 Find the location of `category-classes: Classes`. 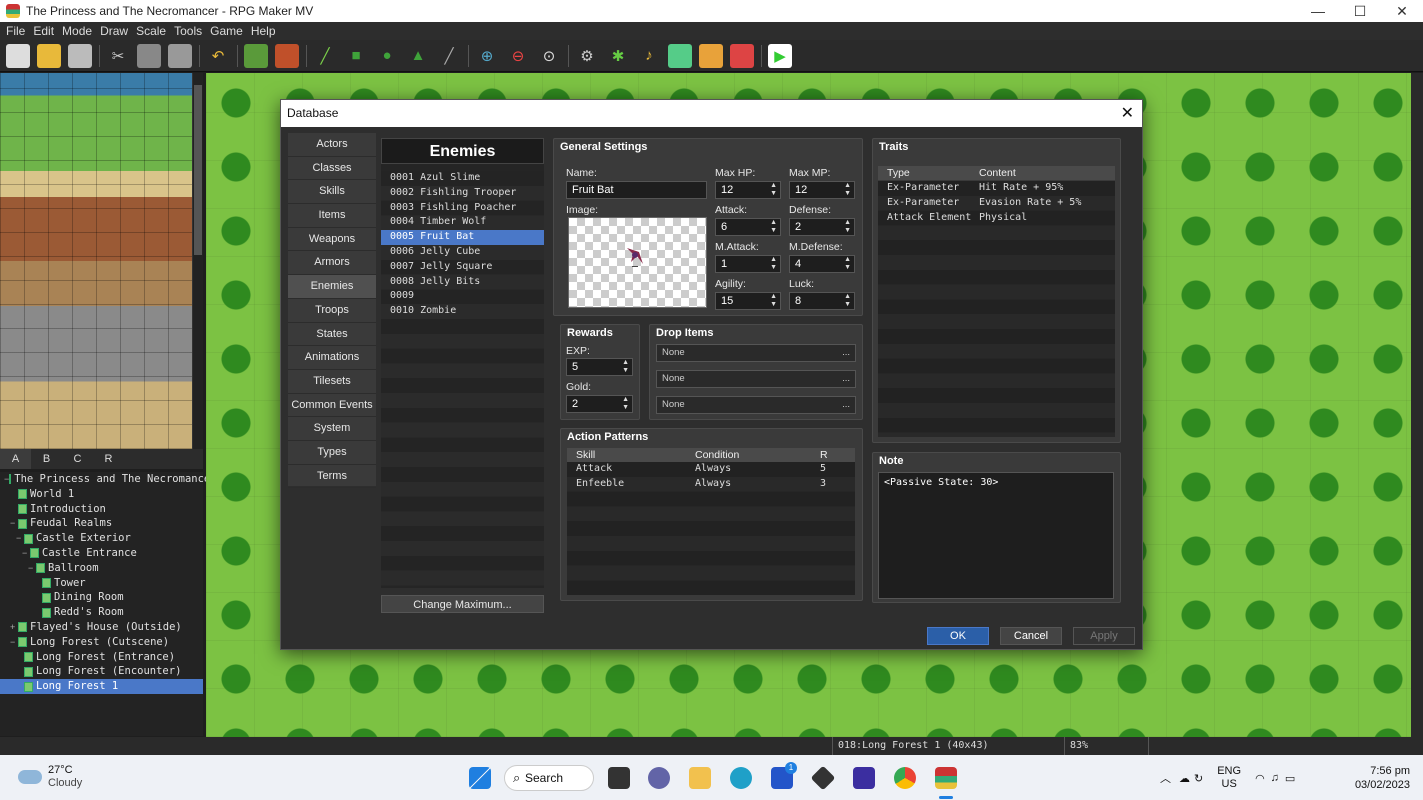

category-classes: Classes is located at coordinates (332, 169).